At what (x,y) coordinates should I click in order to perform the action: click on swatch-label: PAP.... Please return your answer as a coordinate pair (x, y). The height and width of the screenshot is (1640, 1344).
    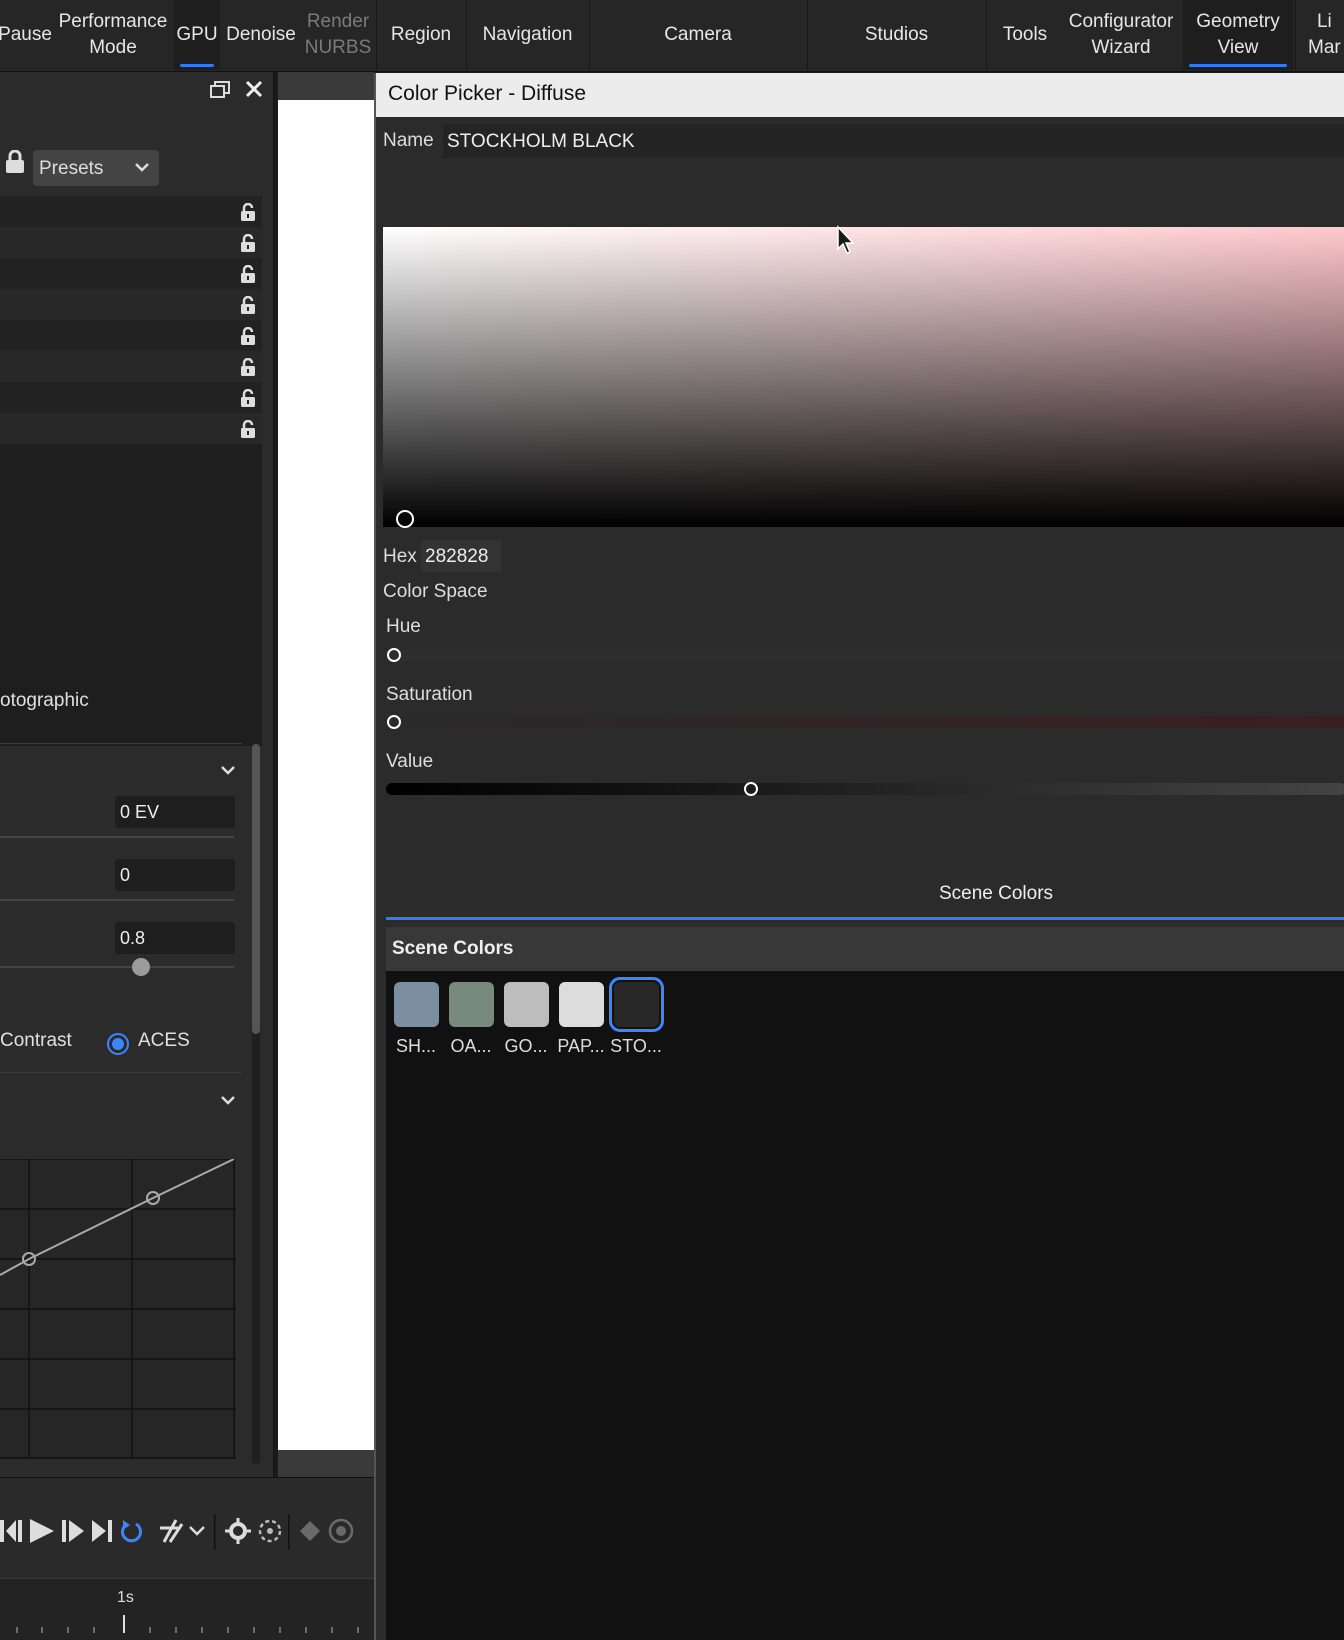
    Looking at the image, I should click on (581, 1046).